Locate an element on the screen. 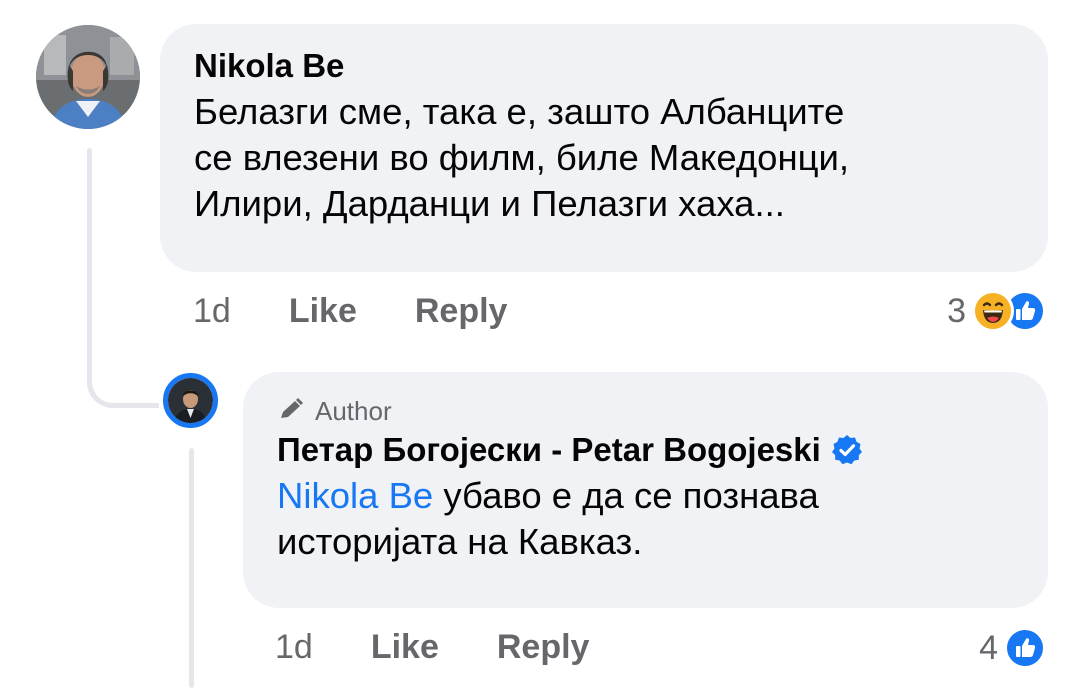 The height and width of the screenshot is (688, 1080). avatar-petar-bogojeski is located at coordinates (190, 400).